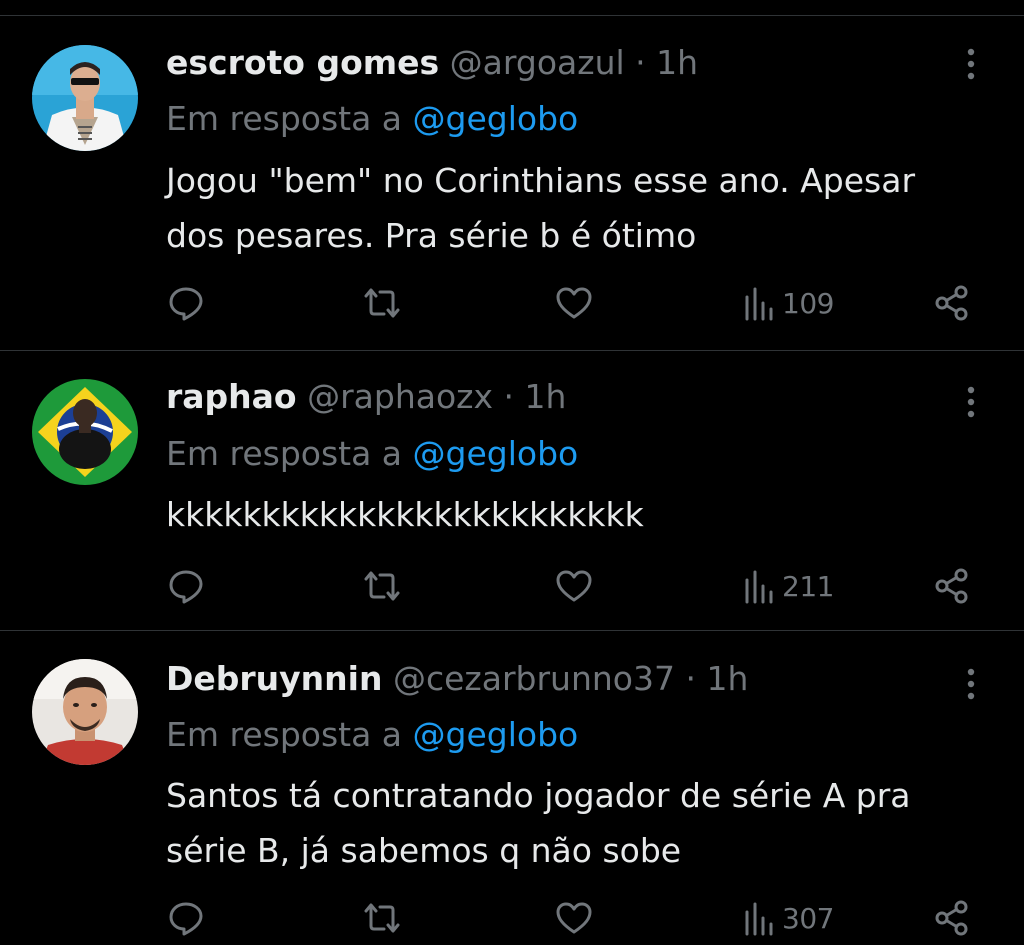 This screenshot has height=945, width=1024. I want to click on views-count: 211, so click(808, 586).